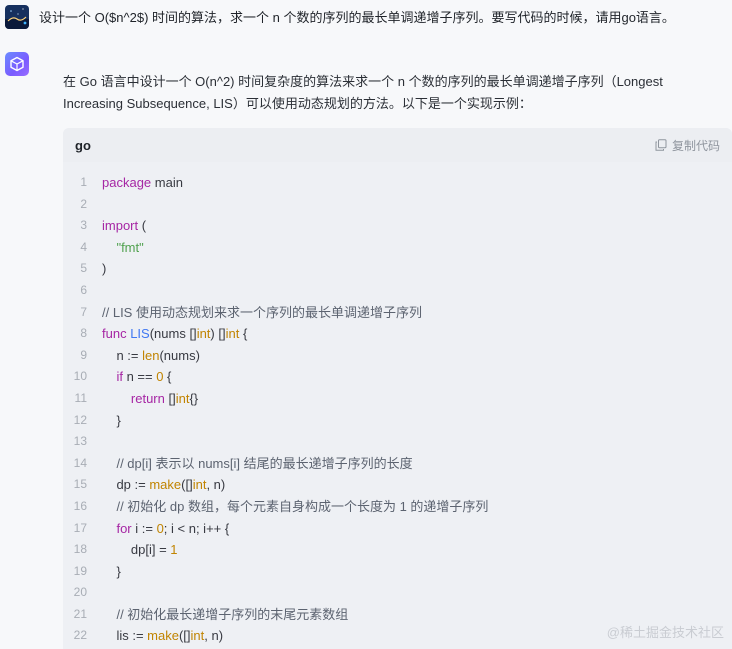  What do you see at coordinates (83, 203) in the screenshot?
I see `line-number: 2` at bounding box center [83, 203].